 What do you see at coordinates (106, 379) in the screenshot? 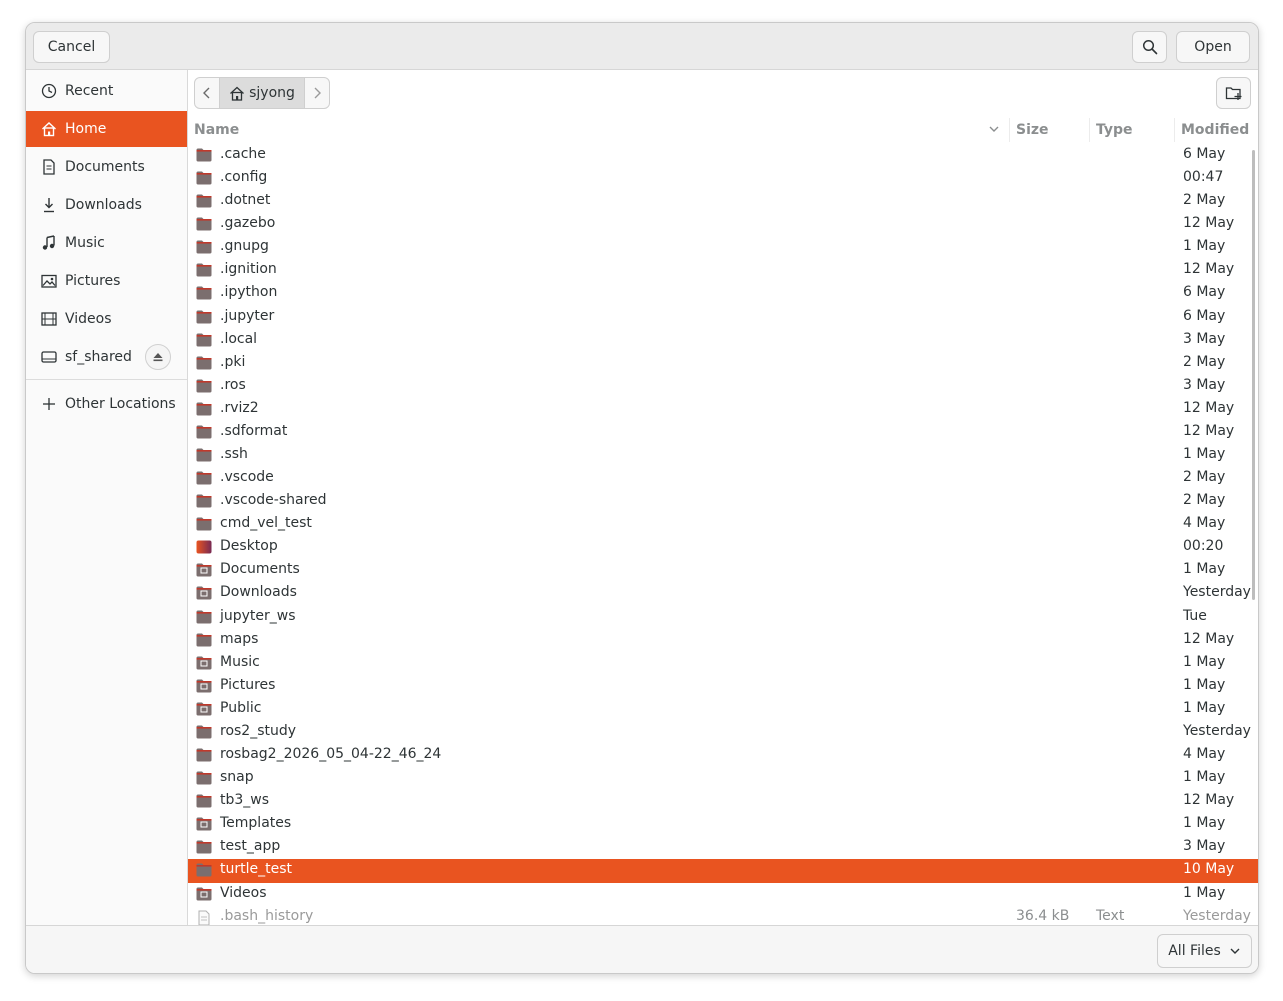
I see `sidebar-separator` at bounding box center [106, 379].